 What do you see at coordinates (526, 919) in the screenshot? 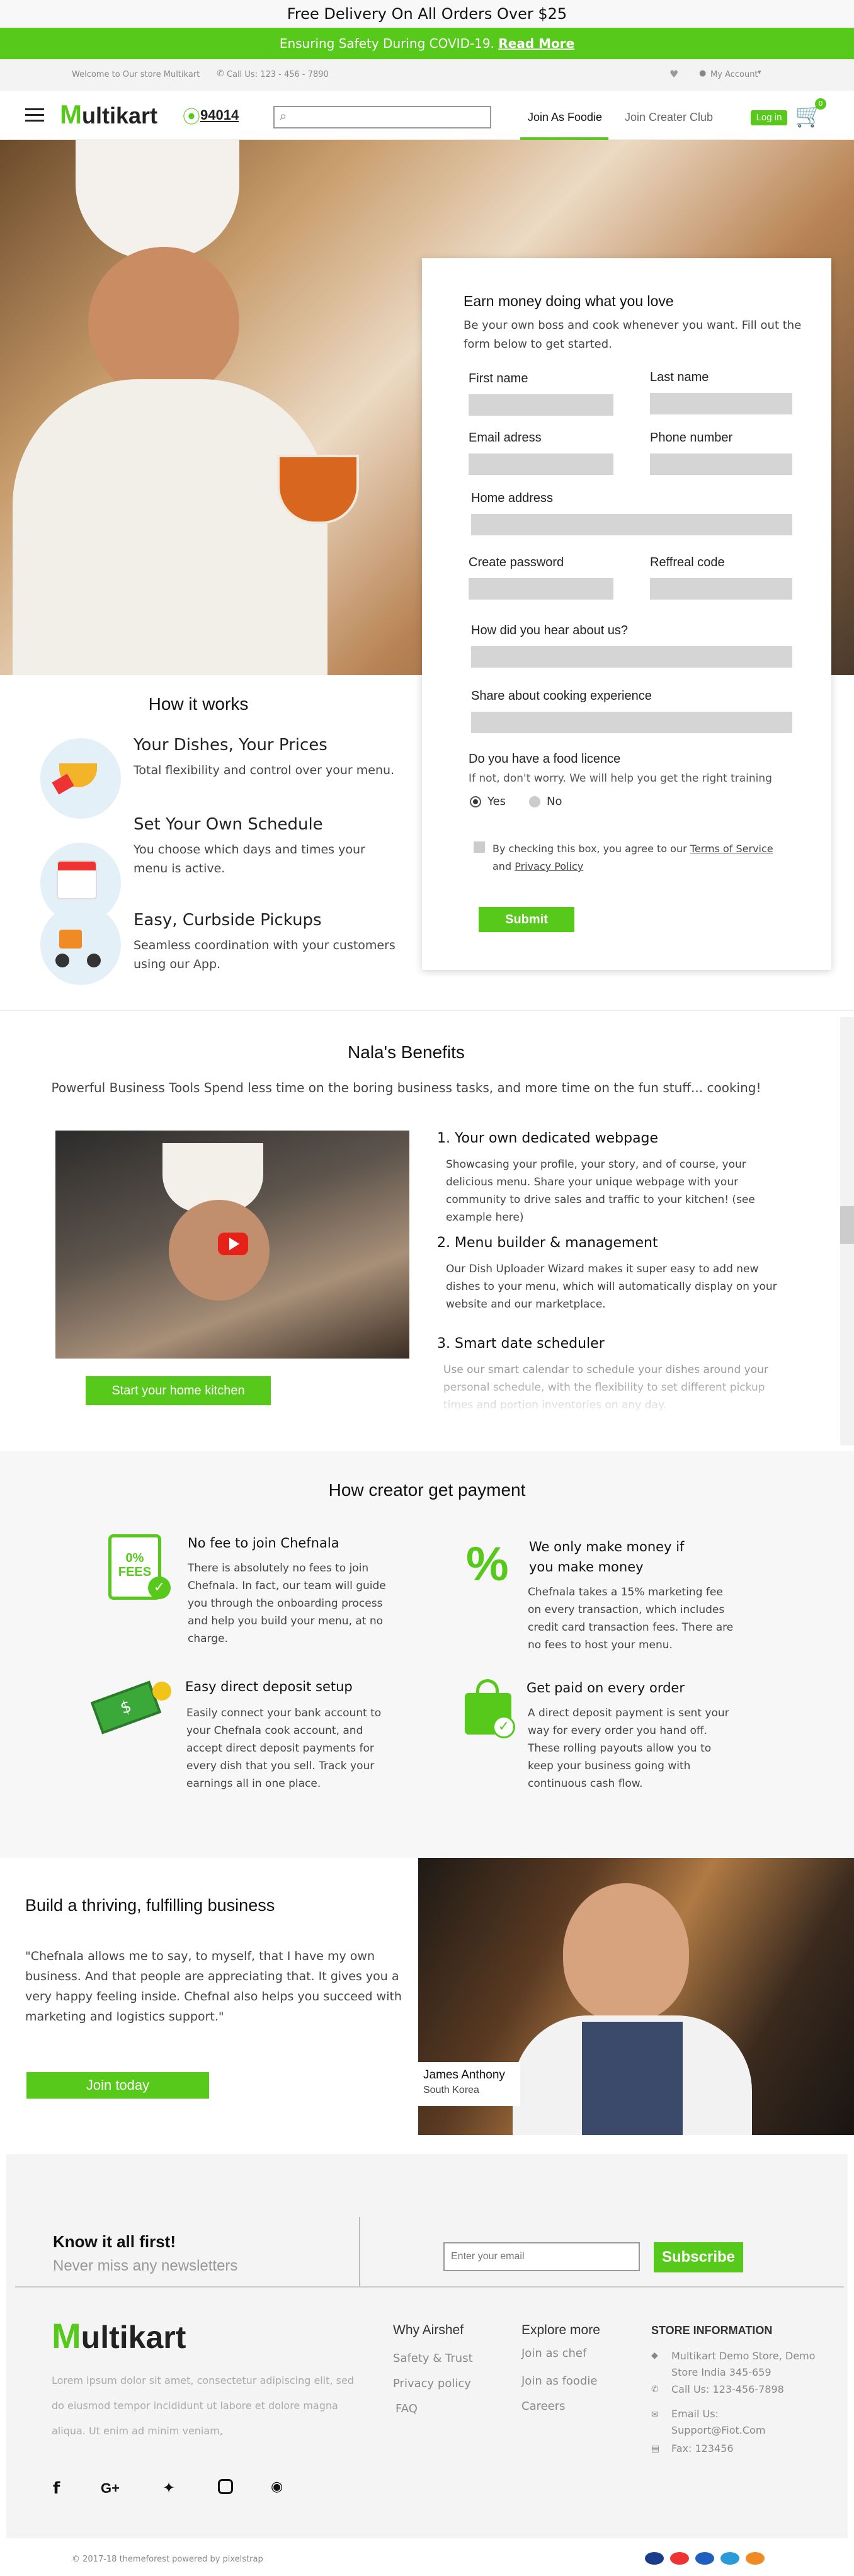
I see `submit-button: Submit` at bounding box center [526, 919].